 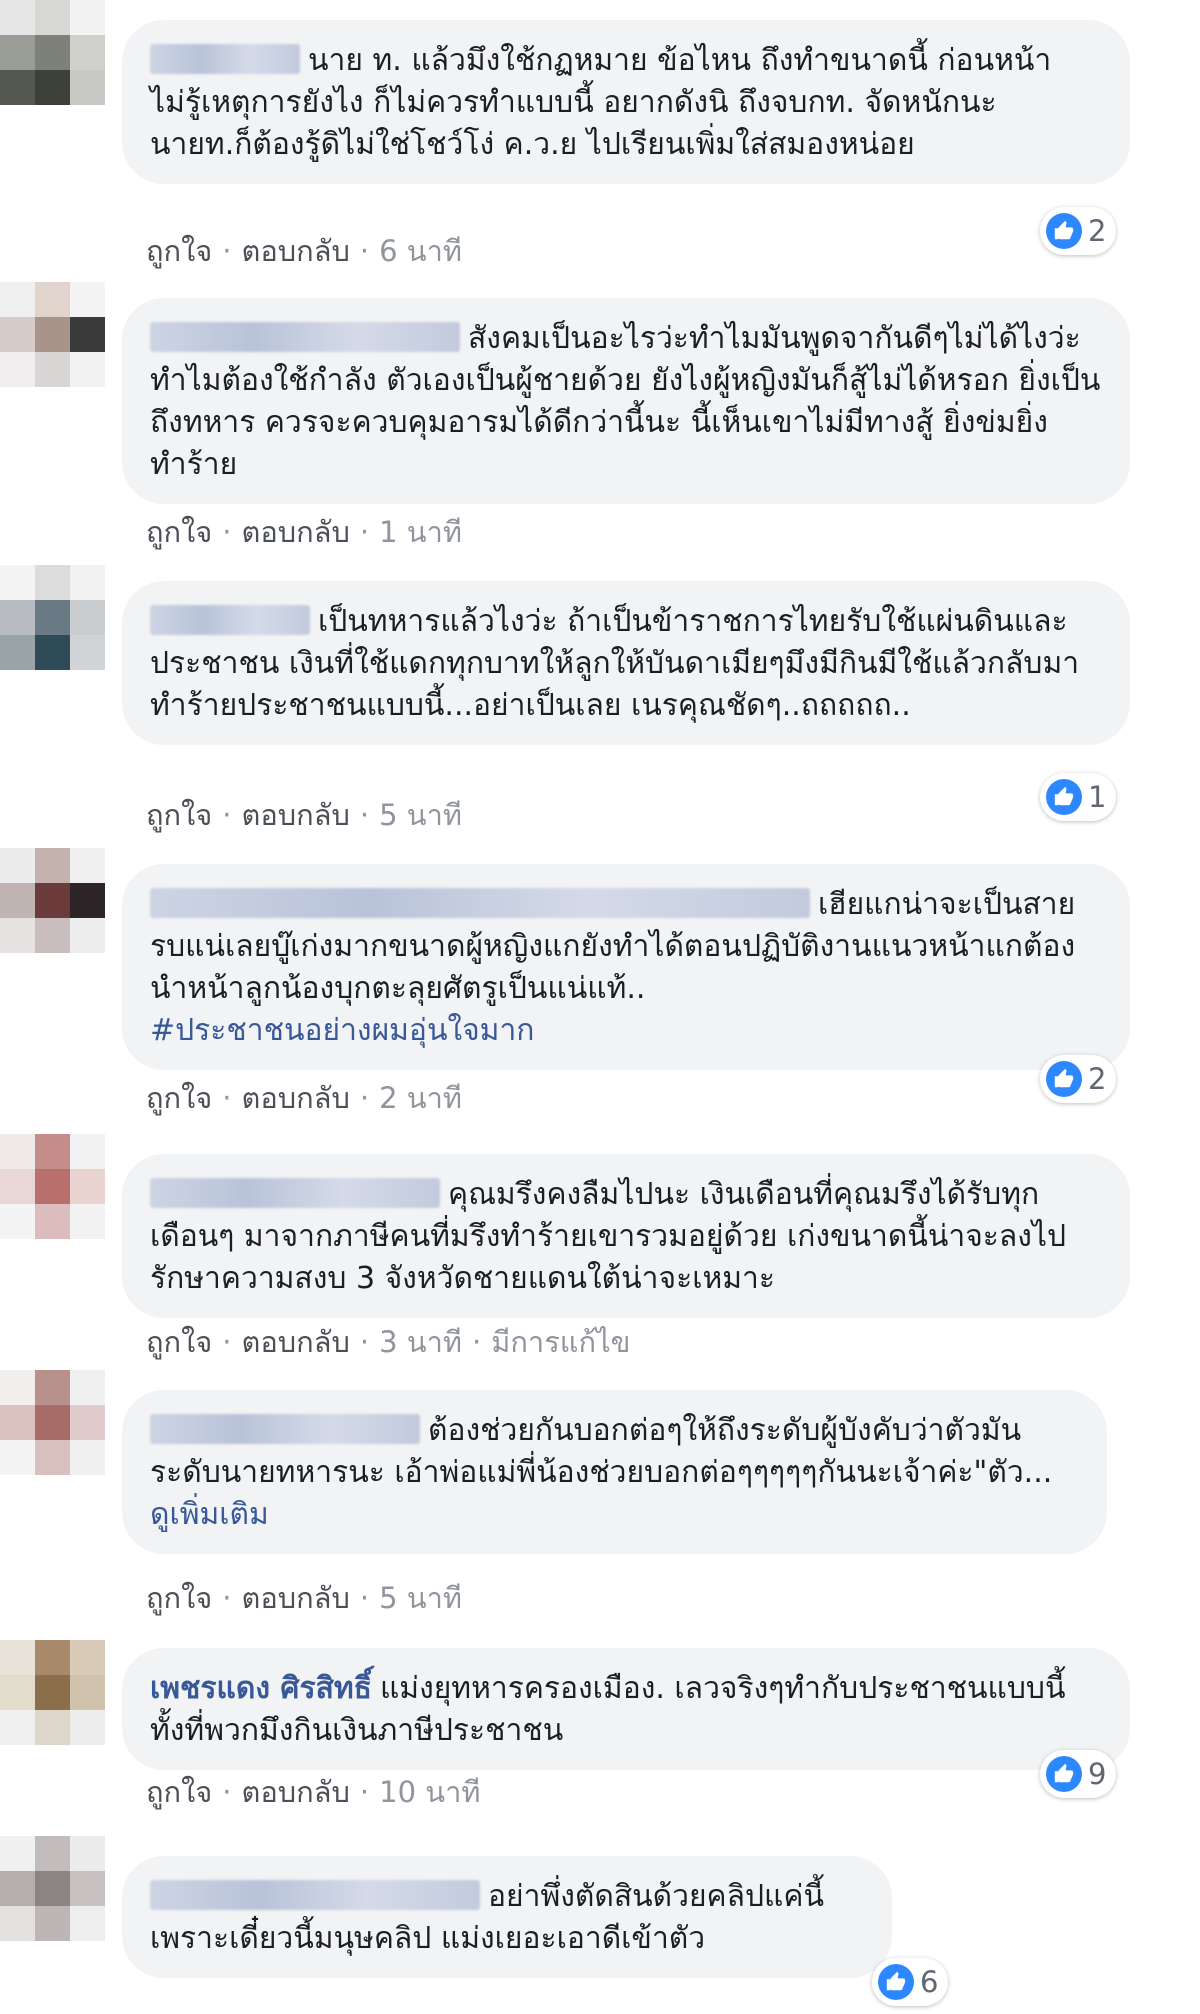 What do you see at coordinates (560, 1342) in the screenshot?
I see `edited-label: มีการแก้ไข` at bounding box center [560, 1342].